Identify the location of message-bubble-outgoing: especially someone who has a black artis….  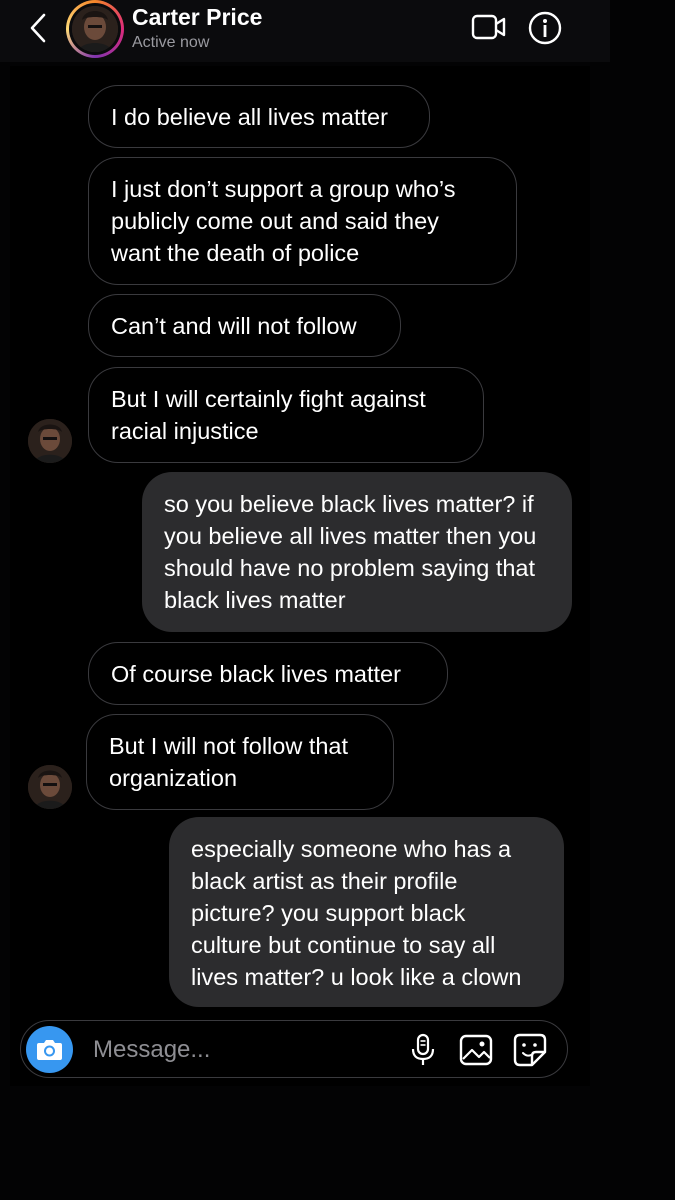
(366, 912).